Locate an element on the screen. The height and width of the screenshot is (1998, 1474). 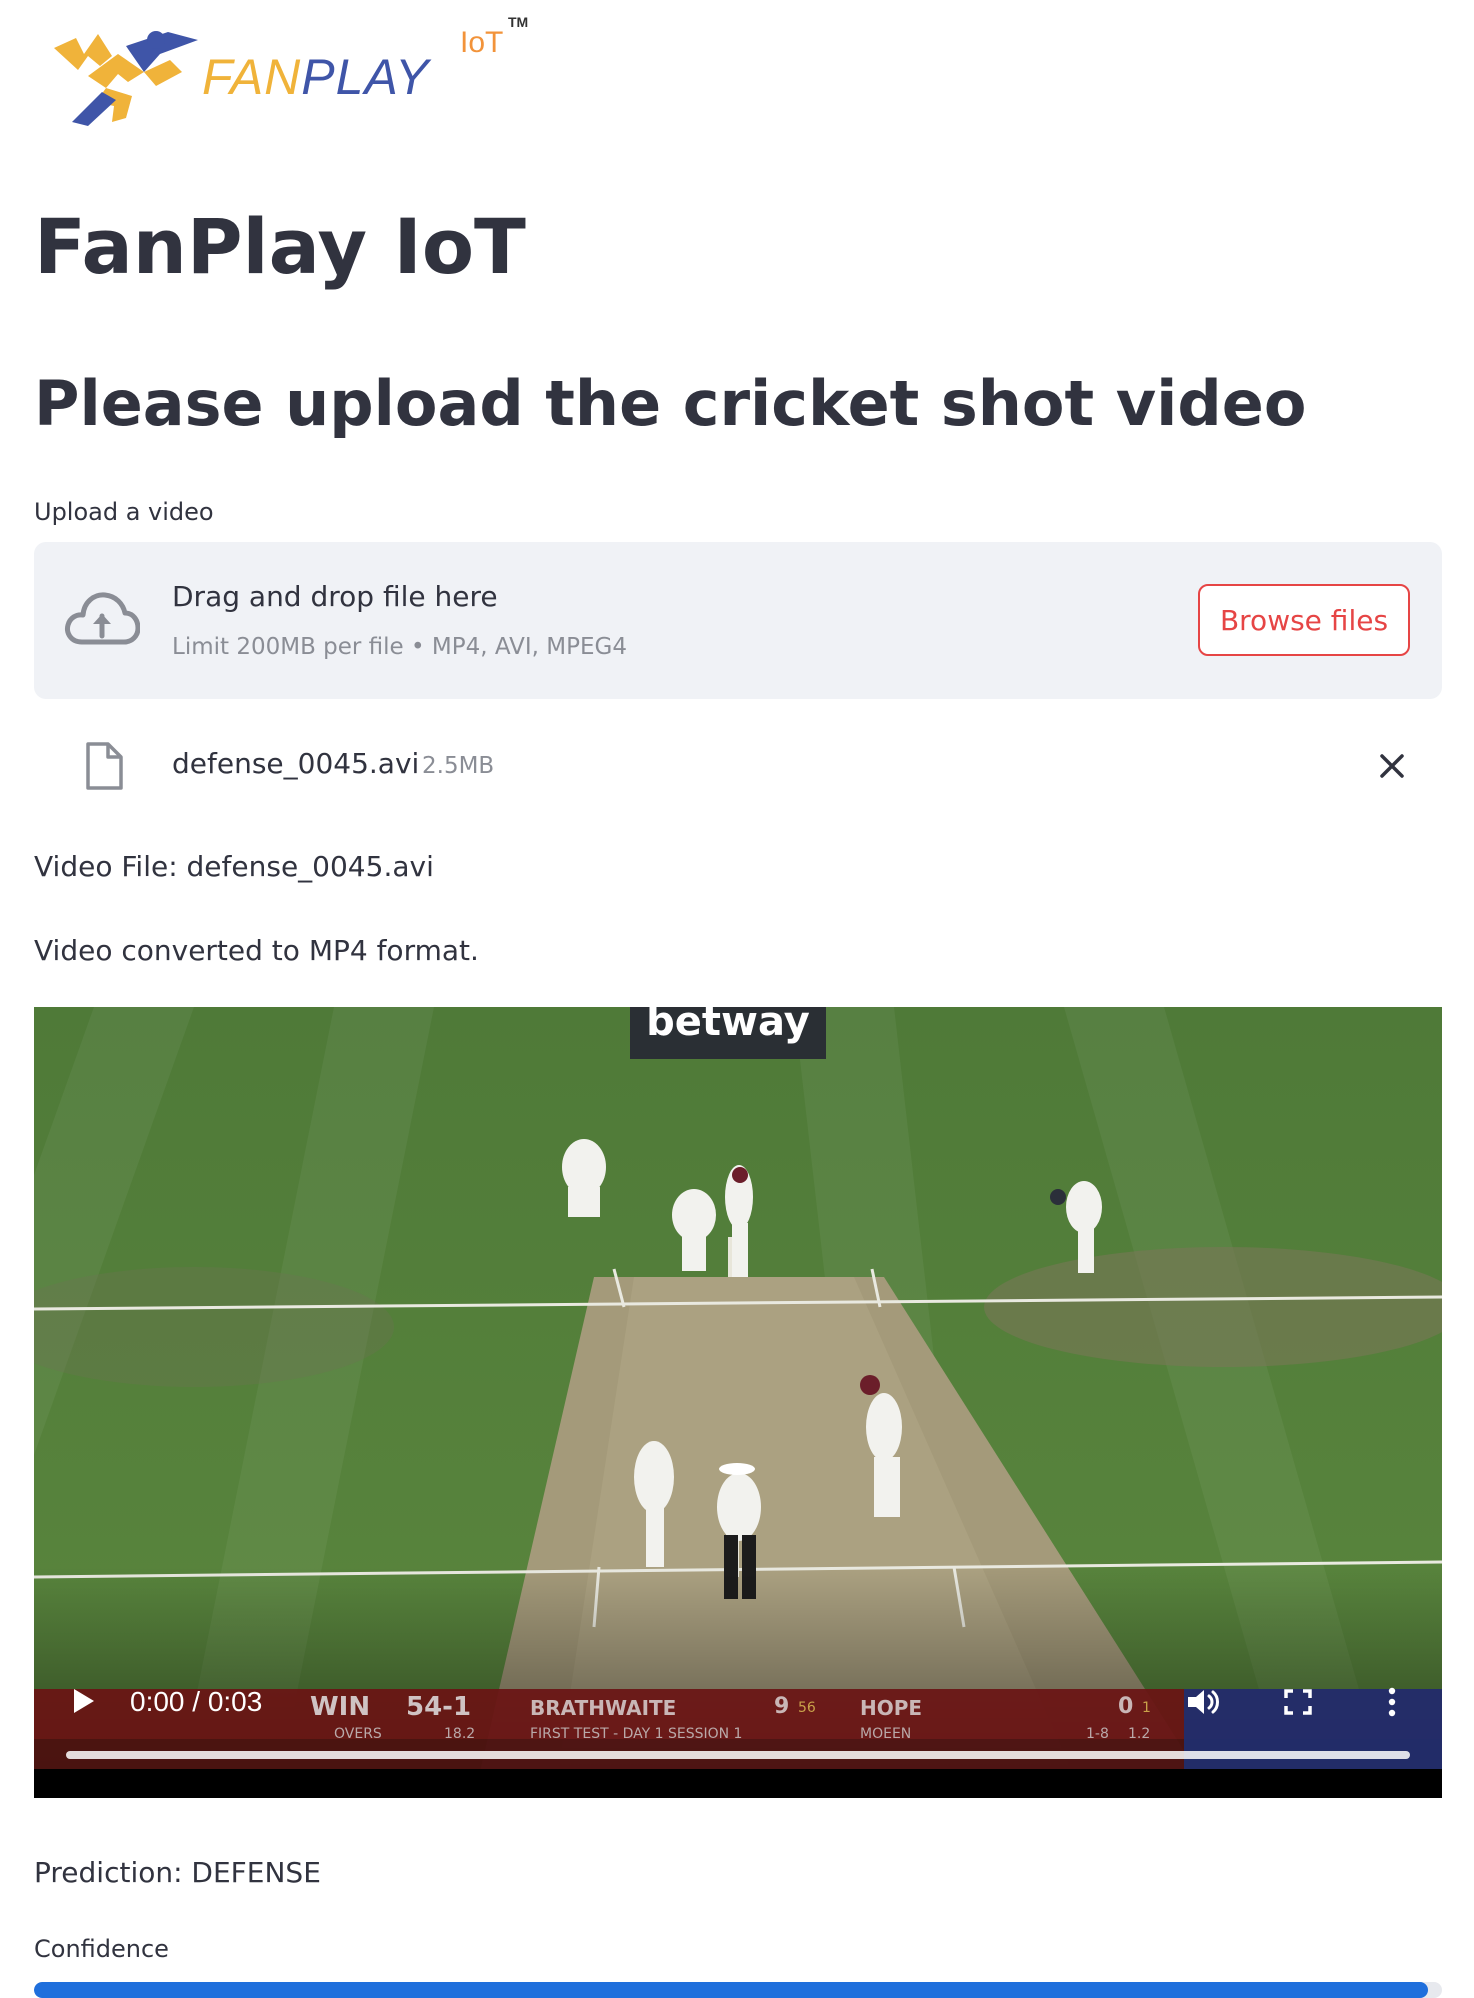
uploader-label: Upload a video is located at coordinates (124, 512).